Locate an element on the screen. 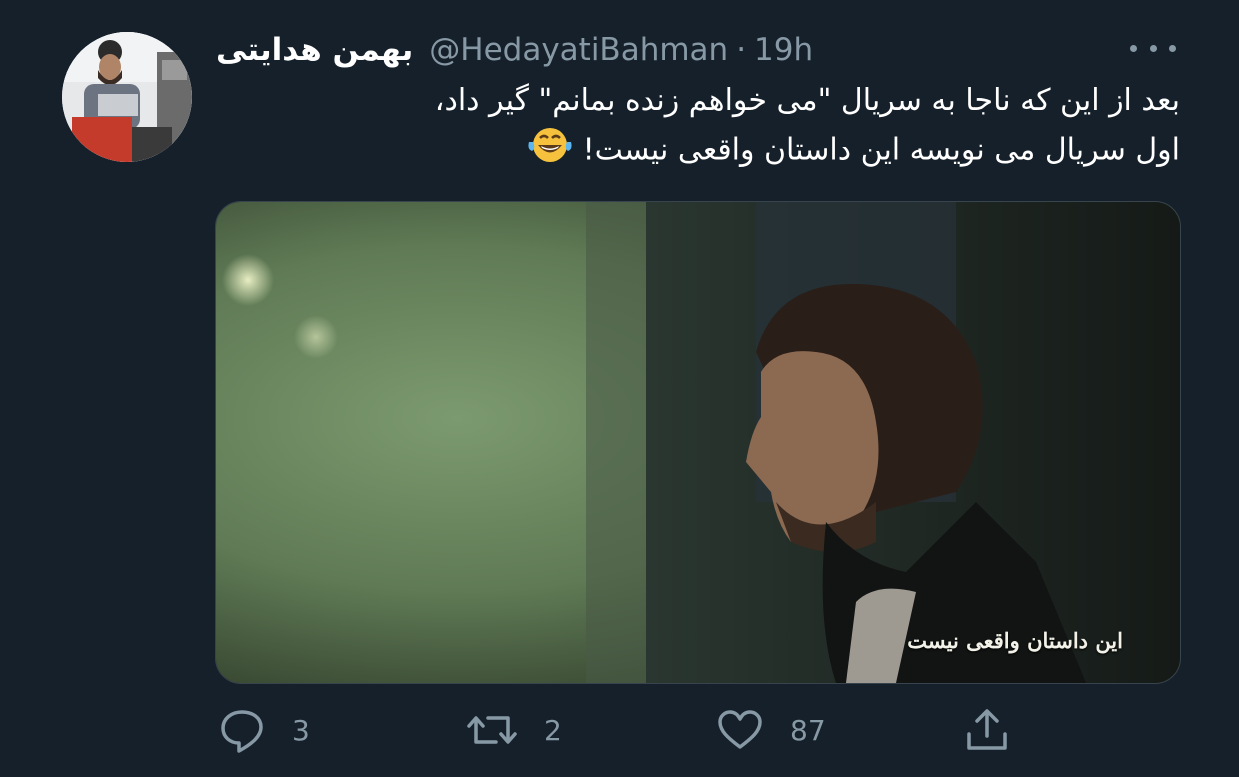 The height and width of the screenshot is (777, 1239). retweet-button: 2 is located at coordinates (514, 730).